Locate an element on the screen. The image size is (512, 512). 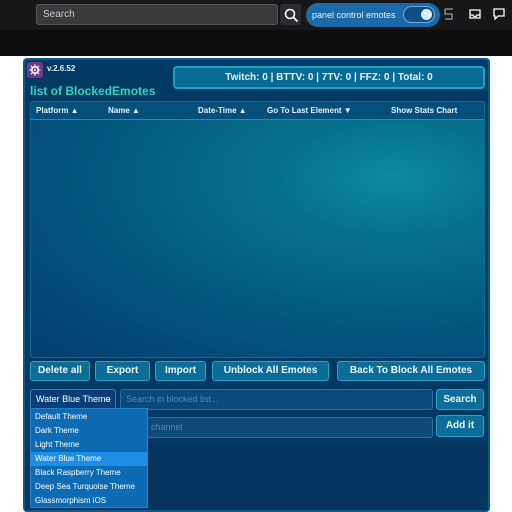
search-button is located at coordinates (290, 14).